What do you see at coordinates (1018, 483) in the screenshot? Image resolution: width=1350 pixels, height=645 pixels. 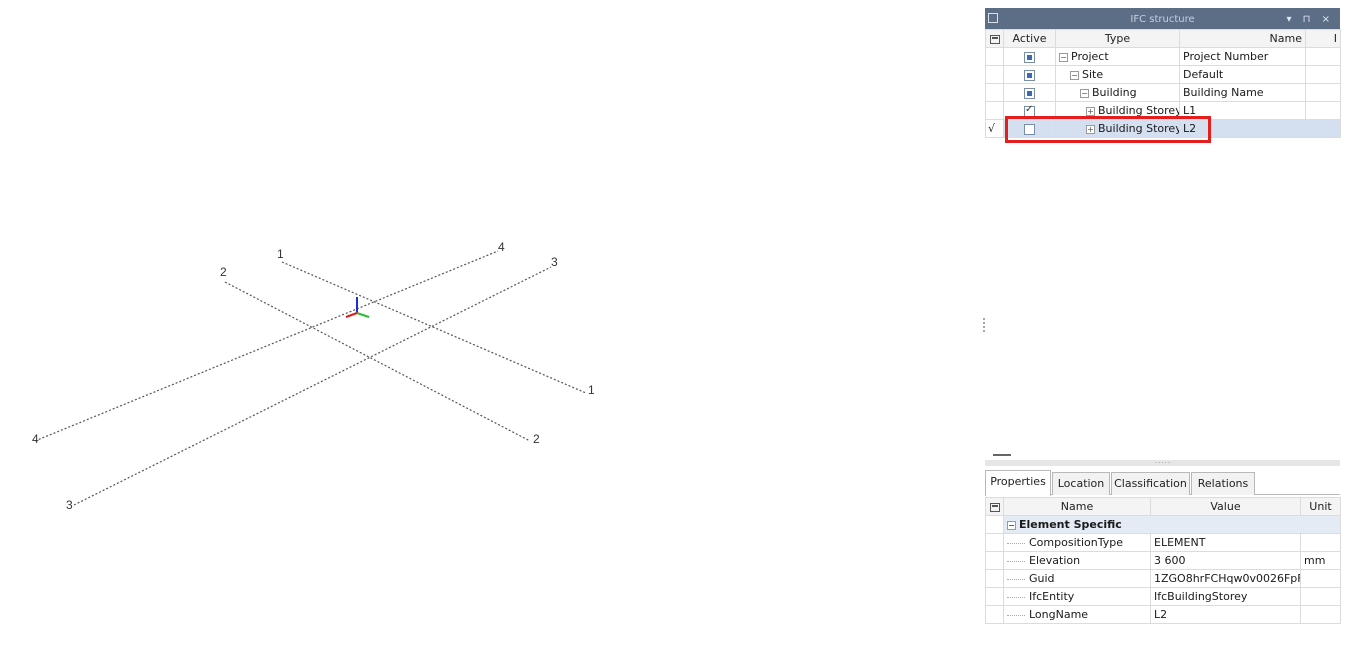 I see `tab-properties: Properties` at bounding box center [1018, 483].